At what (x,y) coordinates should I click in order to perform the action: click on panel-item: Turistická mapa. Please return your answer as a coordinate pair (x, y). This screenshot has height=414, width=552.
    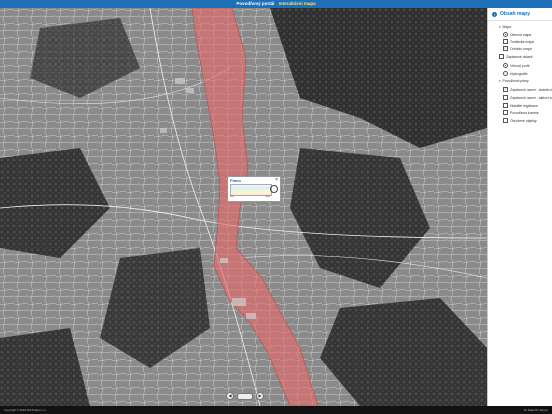
    Looking at the image, I should click on (518, 41).